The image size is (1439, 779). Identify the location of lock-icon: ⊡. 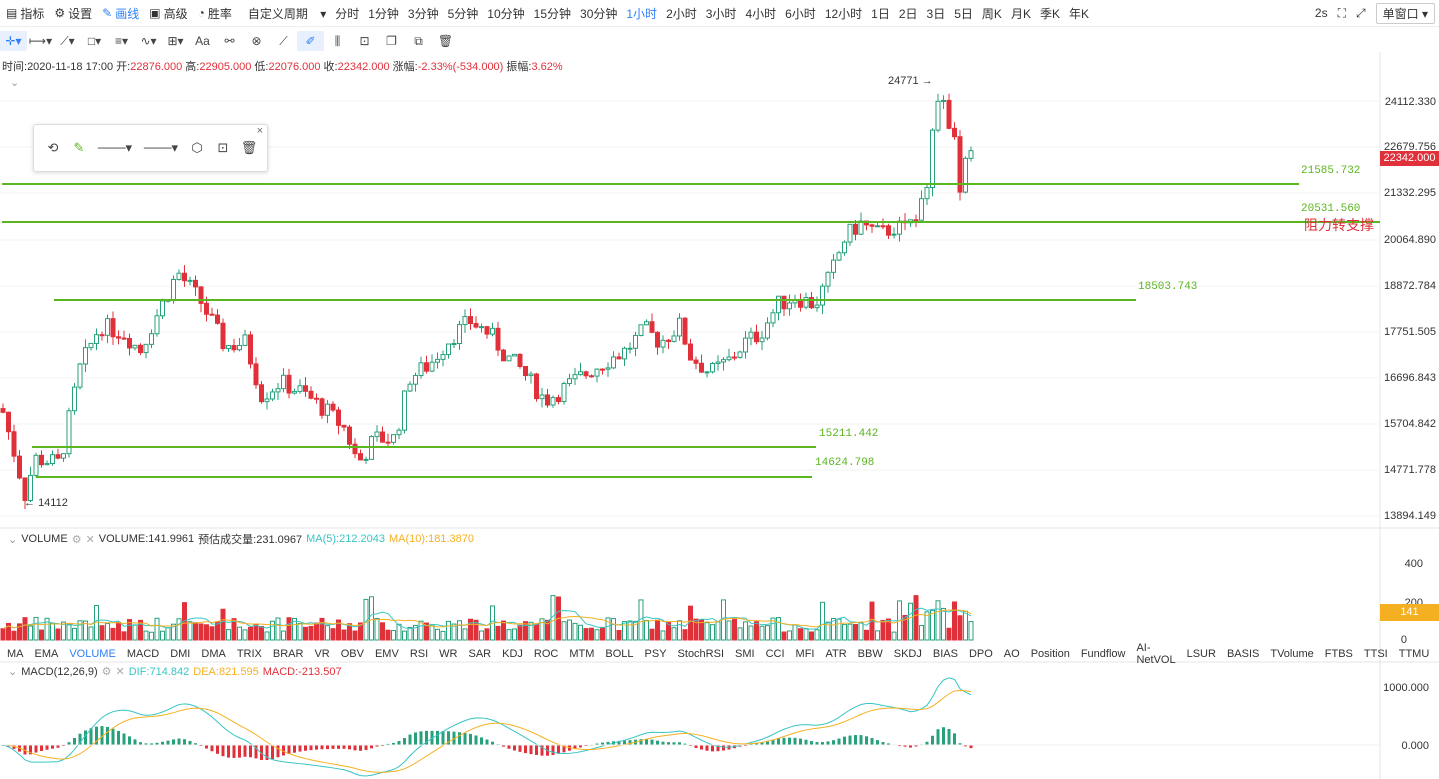
(223, 148).